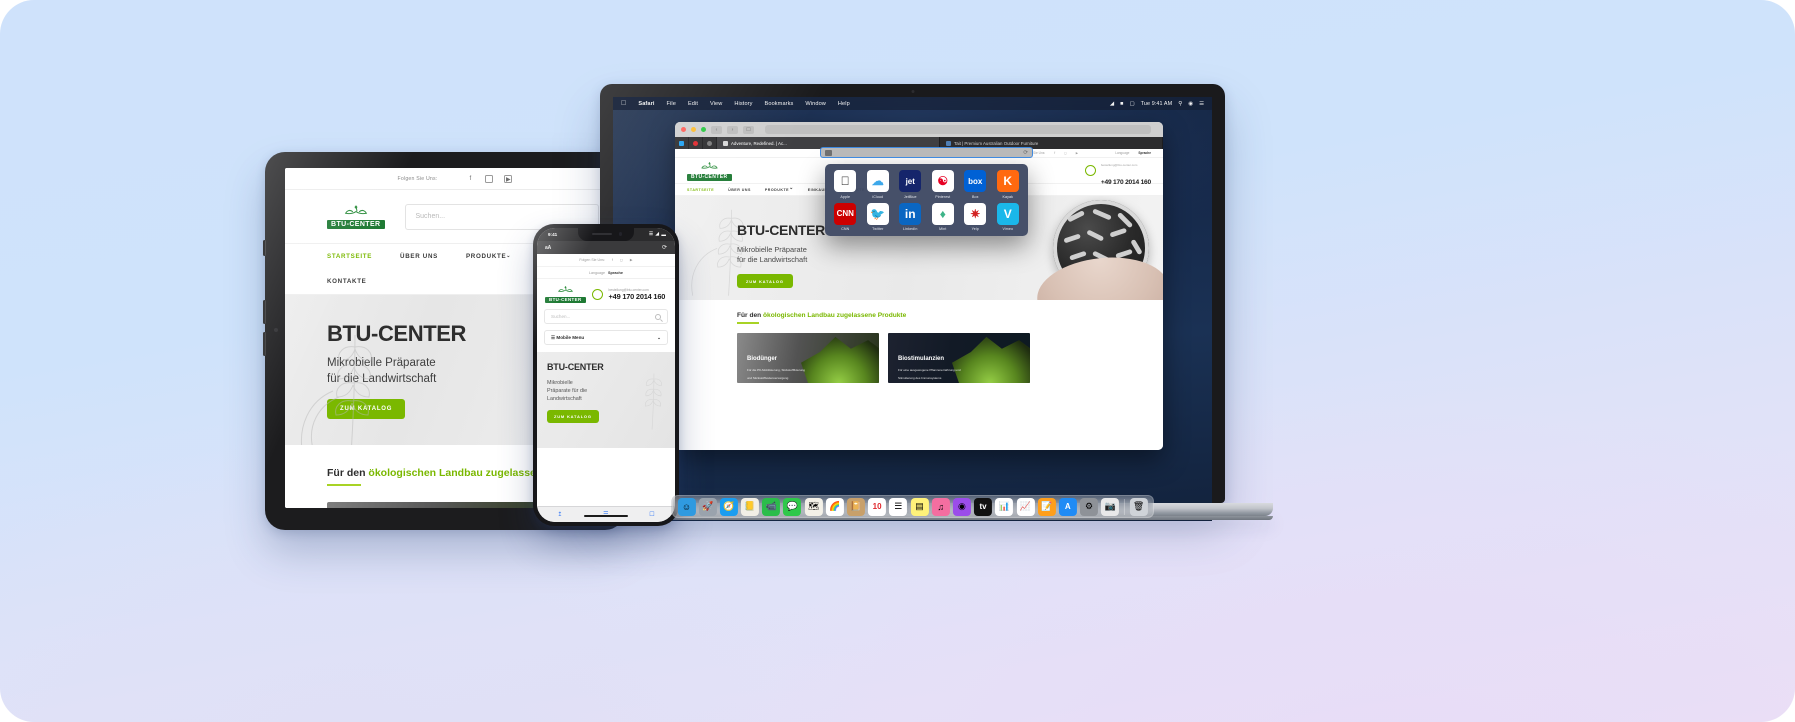 This screenshot has height=722, width=1795. I want to click on menu-history: History, so click(743, 104).